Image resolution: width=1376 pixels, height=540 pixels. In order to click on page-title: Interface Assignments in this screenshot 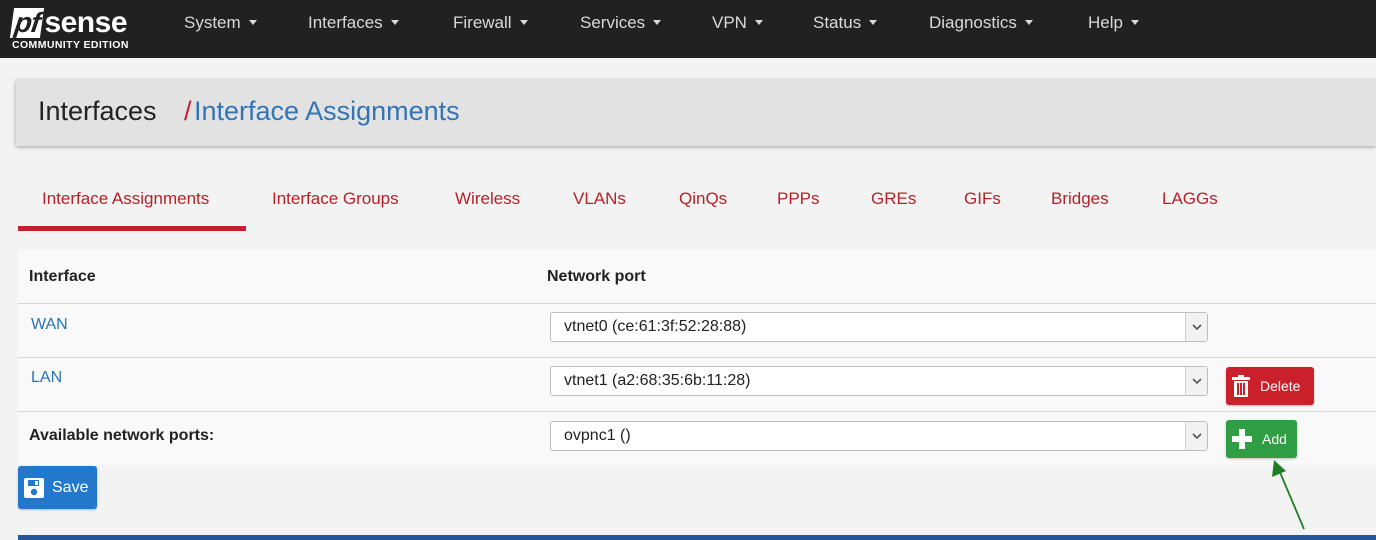, I will do `click(327, 111)`.